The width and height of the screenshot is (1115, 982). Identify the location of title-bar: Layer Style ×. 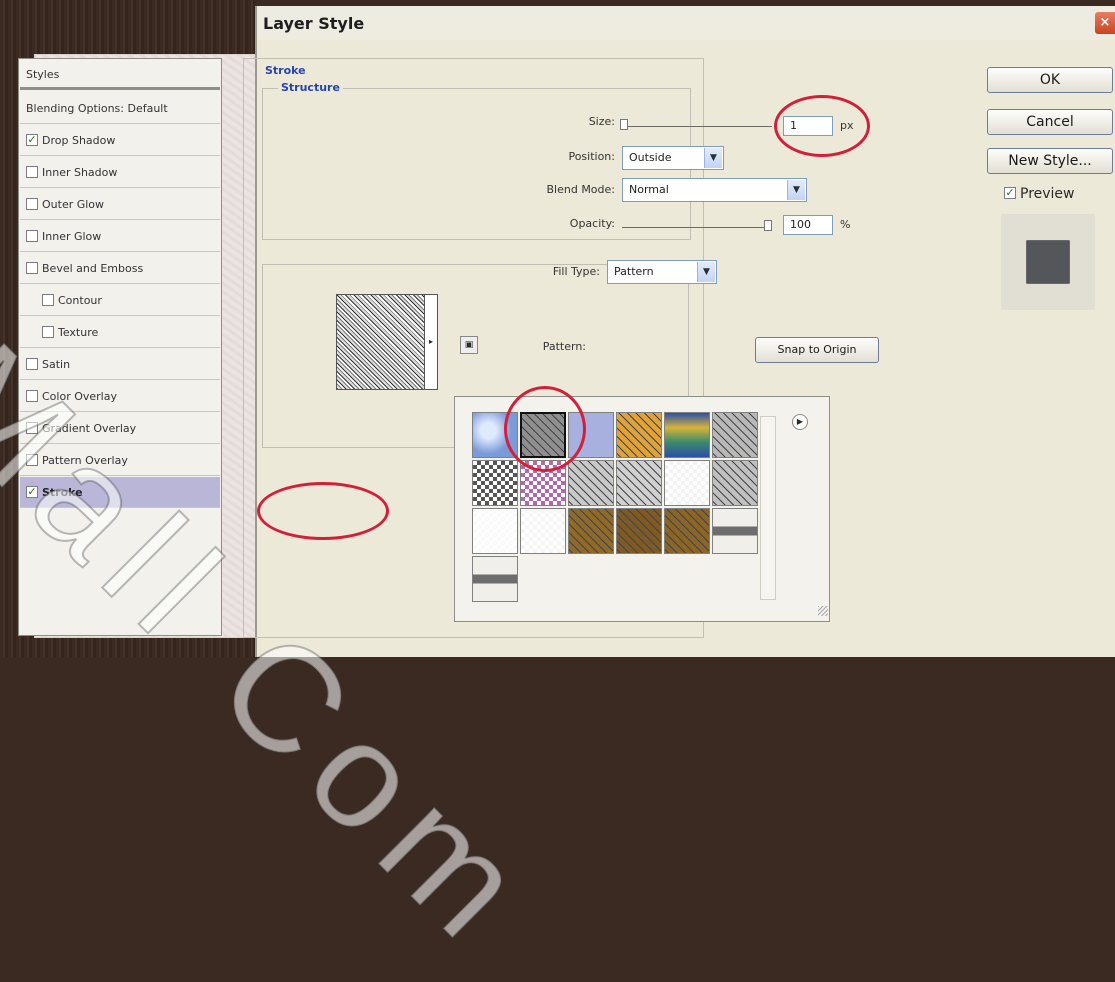
(686, 23).